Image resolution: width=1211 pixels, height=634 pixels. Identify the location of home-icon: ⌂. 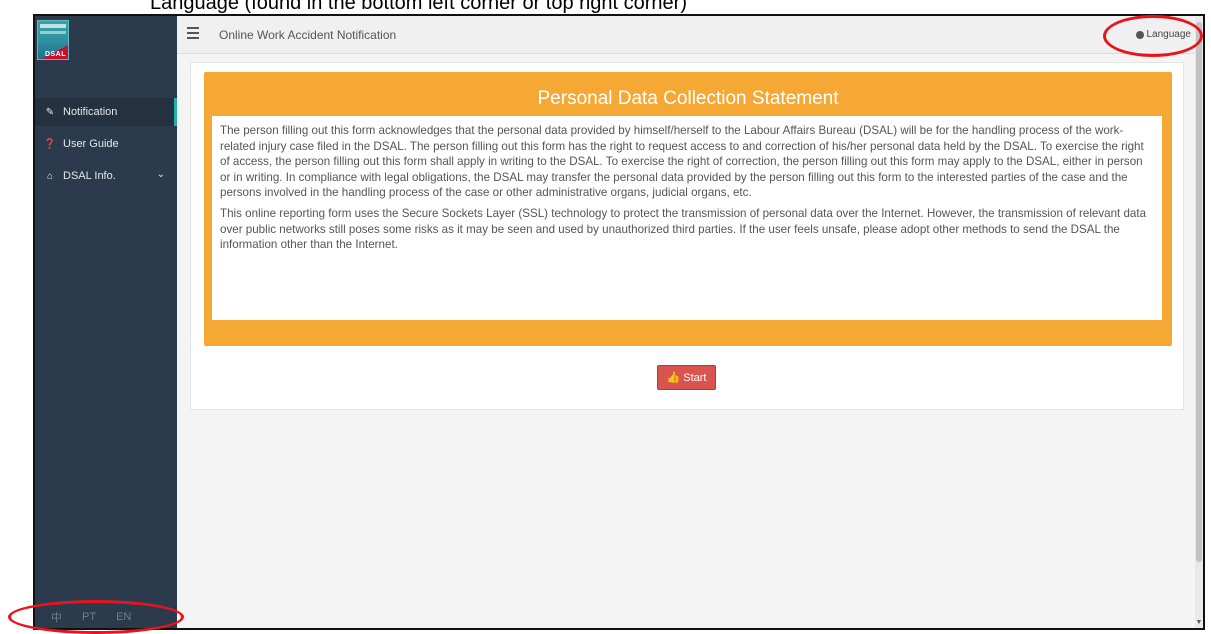
(50, 176).